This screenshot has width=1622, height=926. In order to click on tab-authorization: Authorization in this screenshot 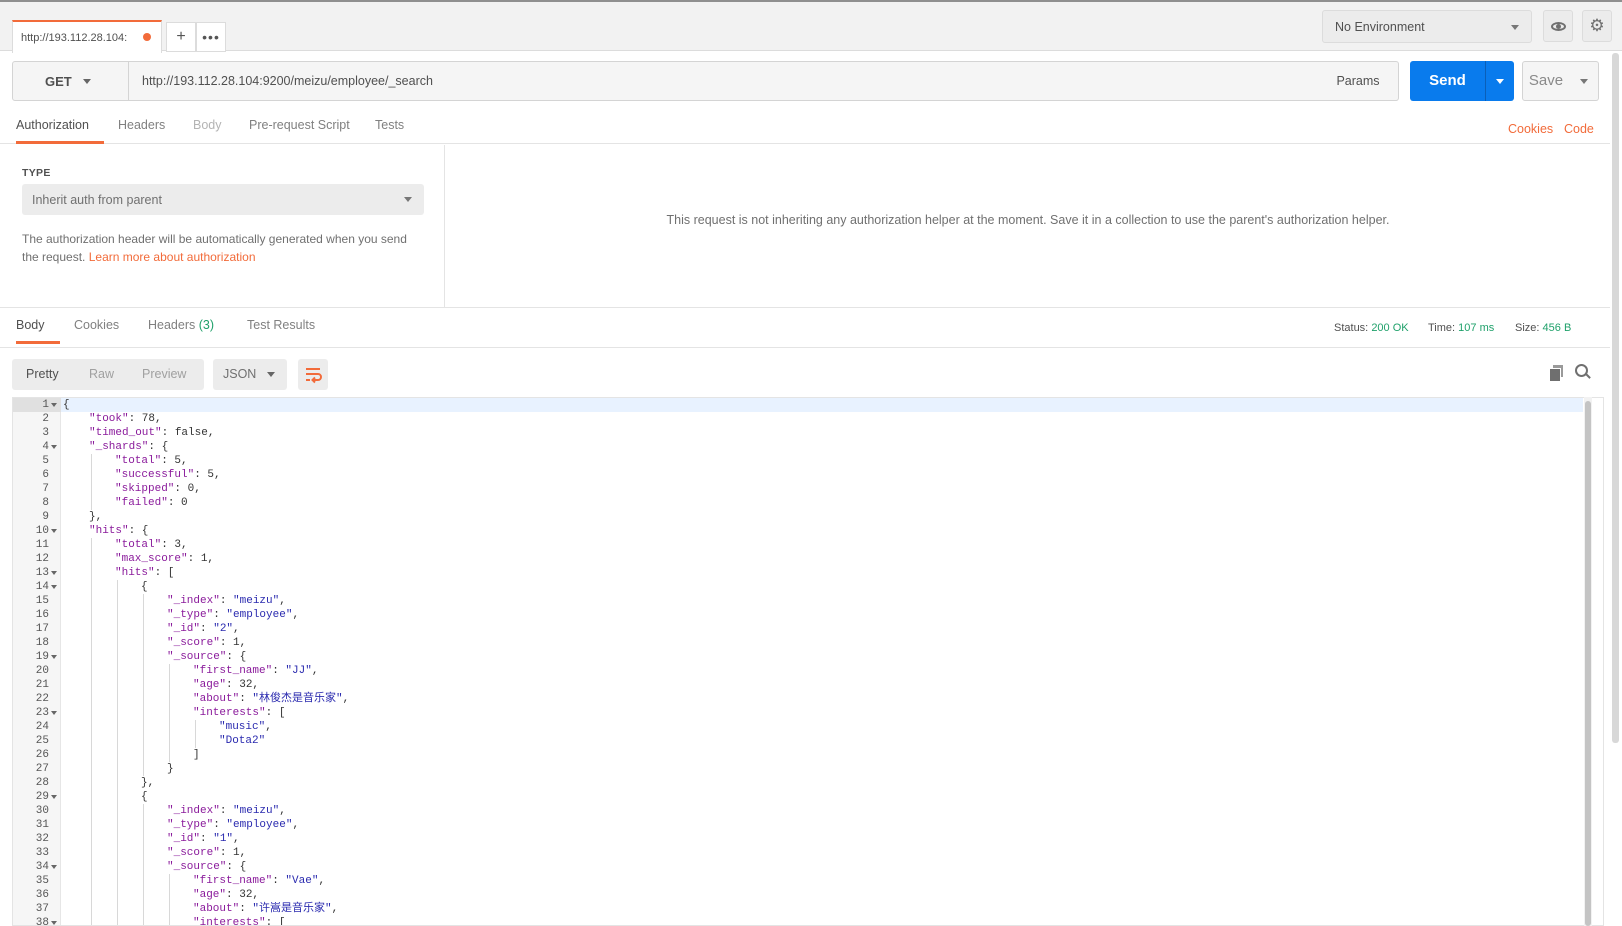, I will do `click(60, 131)`.